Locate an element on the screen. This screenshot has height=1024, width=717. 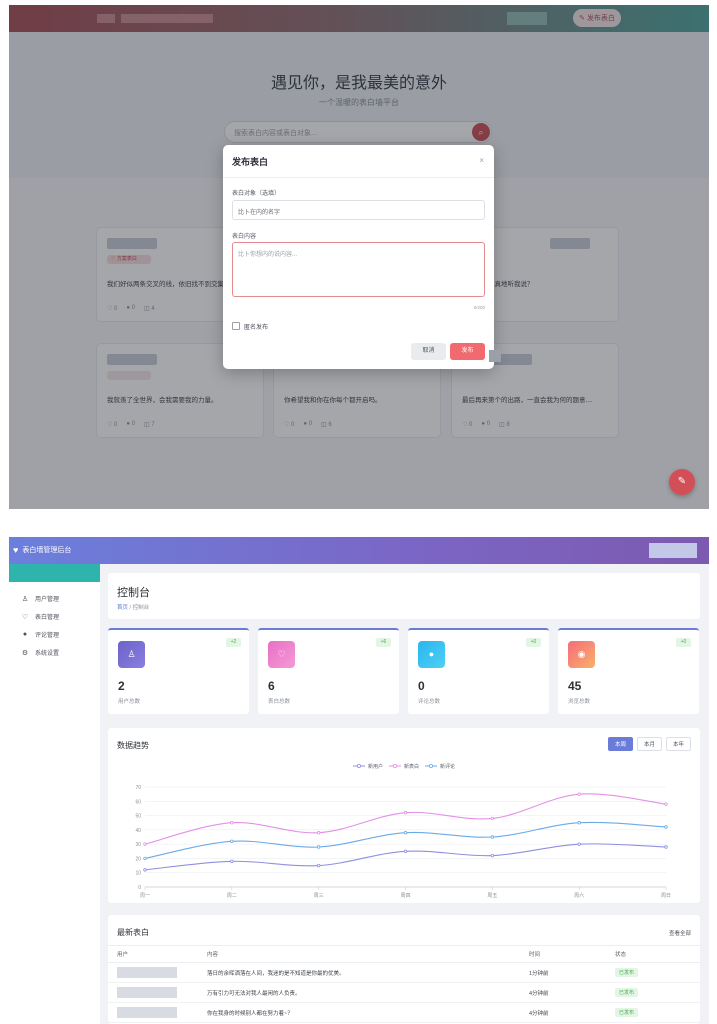
y-tick-label: 70 is located at coordinates (138, 788).